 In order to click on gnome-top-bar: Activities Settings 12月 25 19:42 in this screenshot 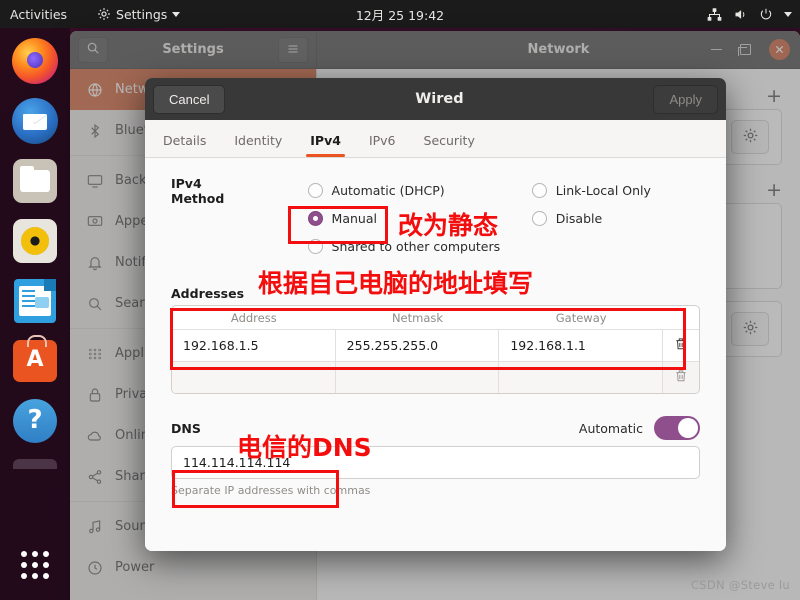, I will do `click(400, 14)`.